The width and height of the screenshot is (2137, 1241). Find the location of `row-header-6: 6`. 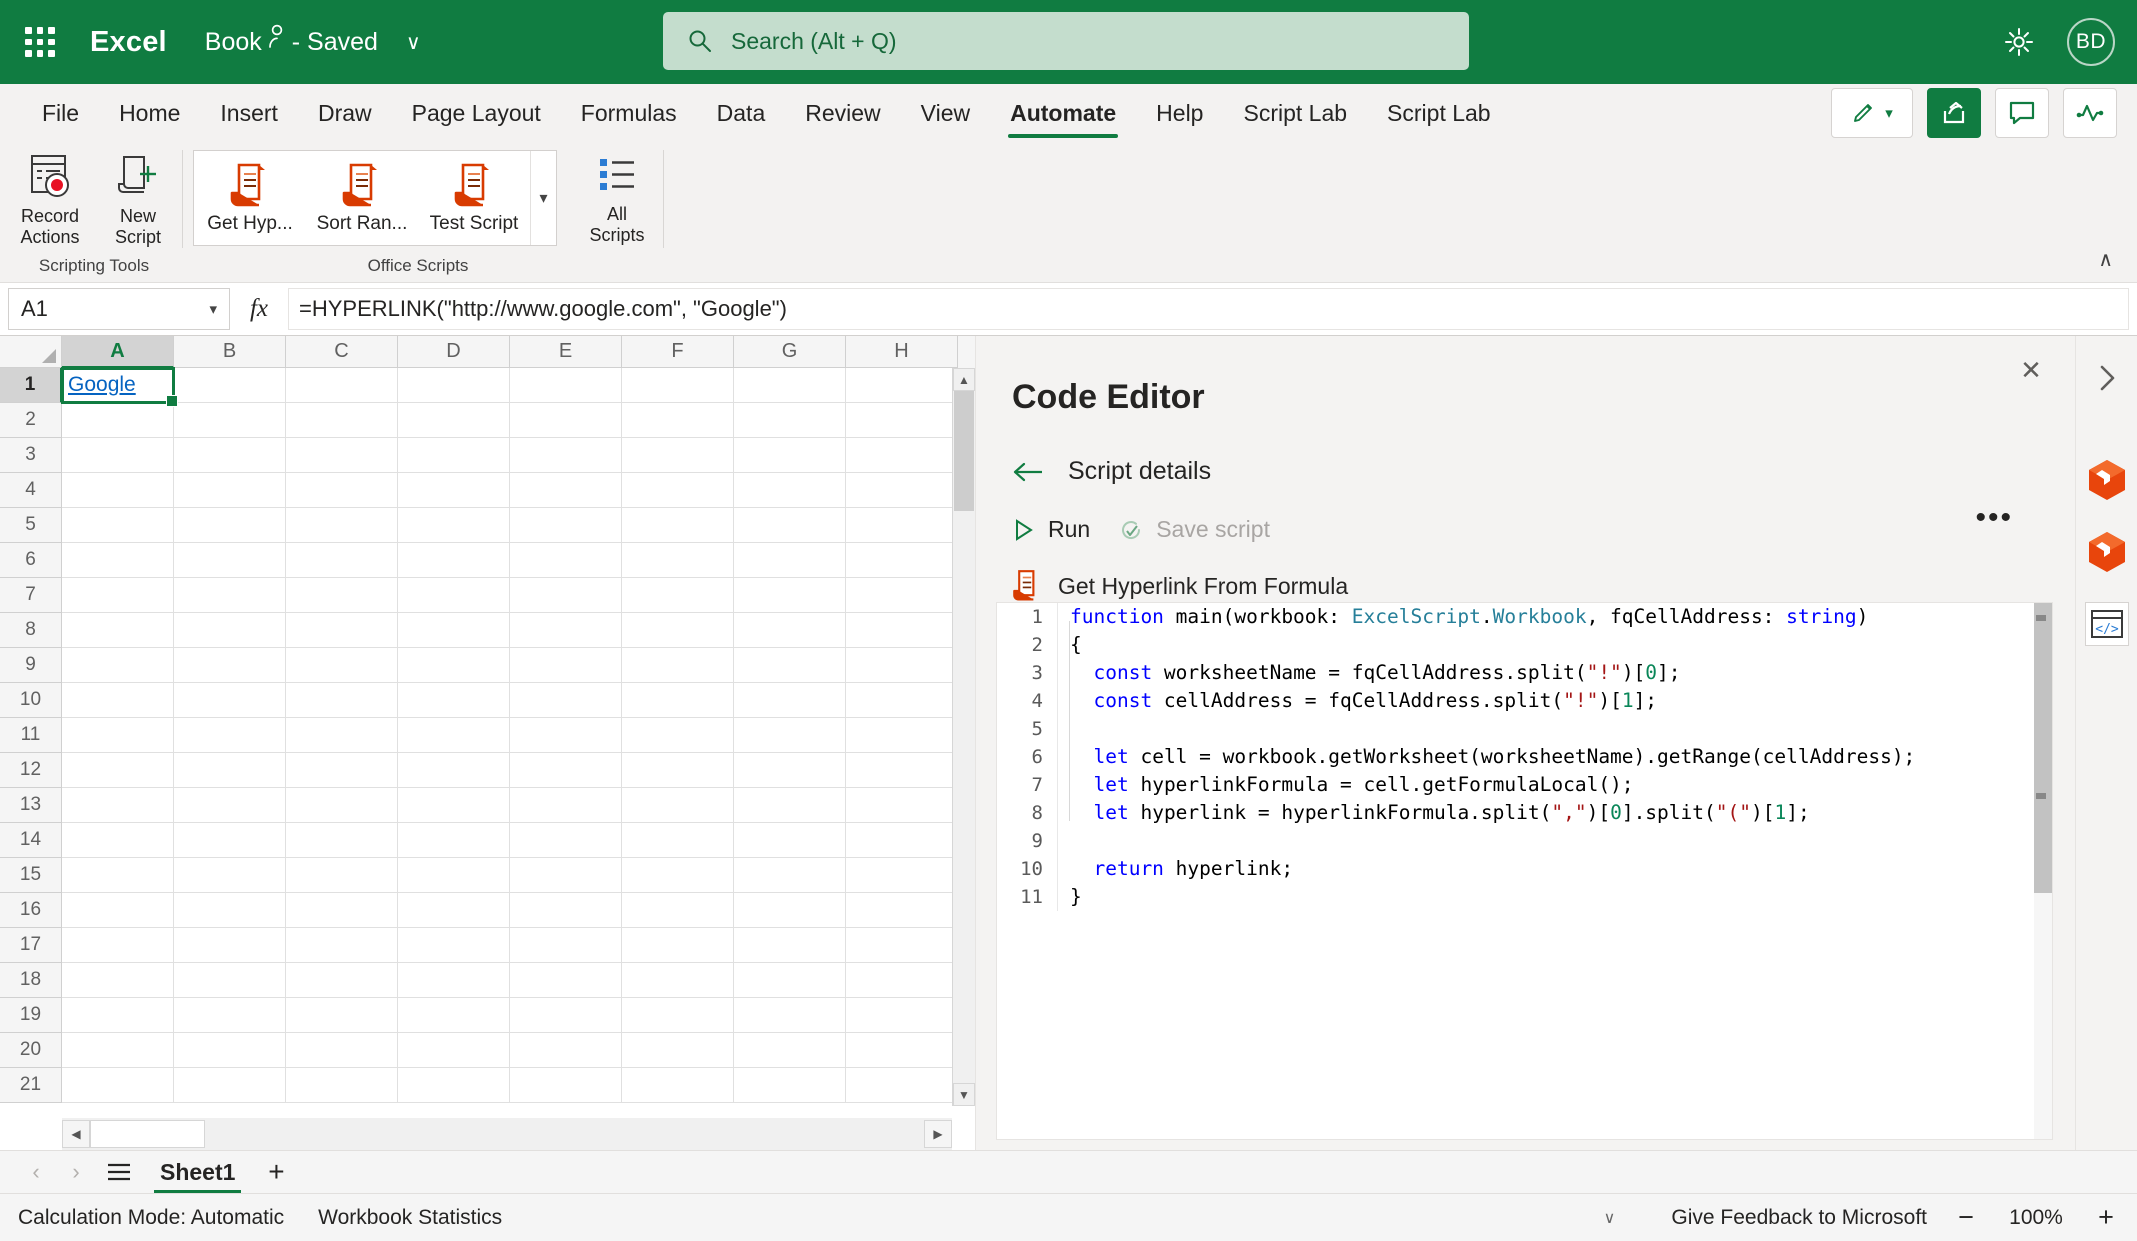

row-header-6: 6 is located at coordinates (31, 560).